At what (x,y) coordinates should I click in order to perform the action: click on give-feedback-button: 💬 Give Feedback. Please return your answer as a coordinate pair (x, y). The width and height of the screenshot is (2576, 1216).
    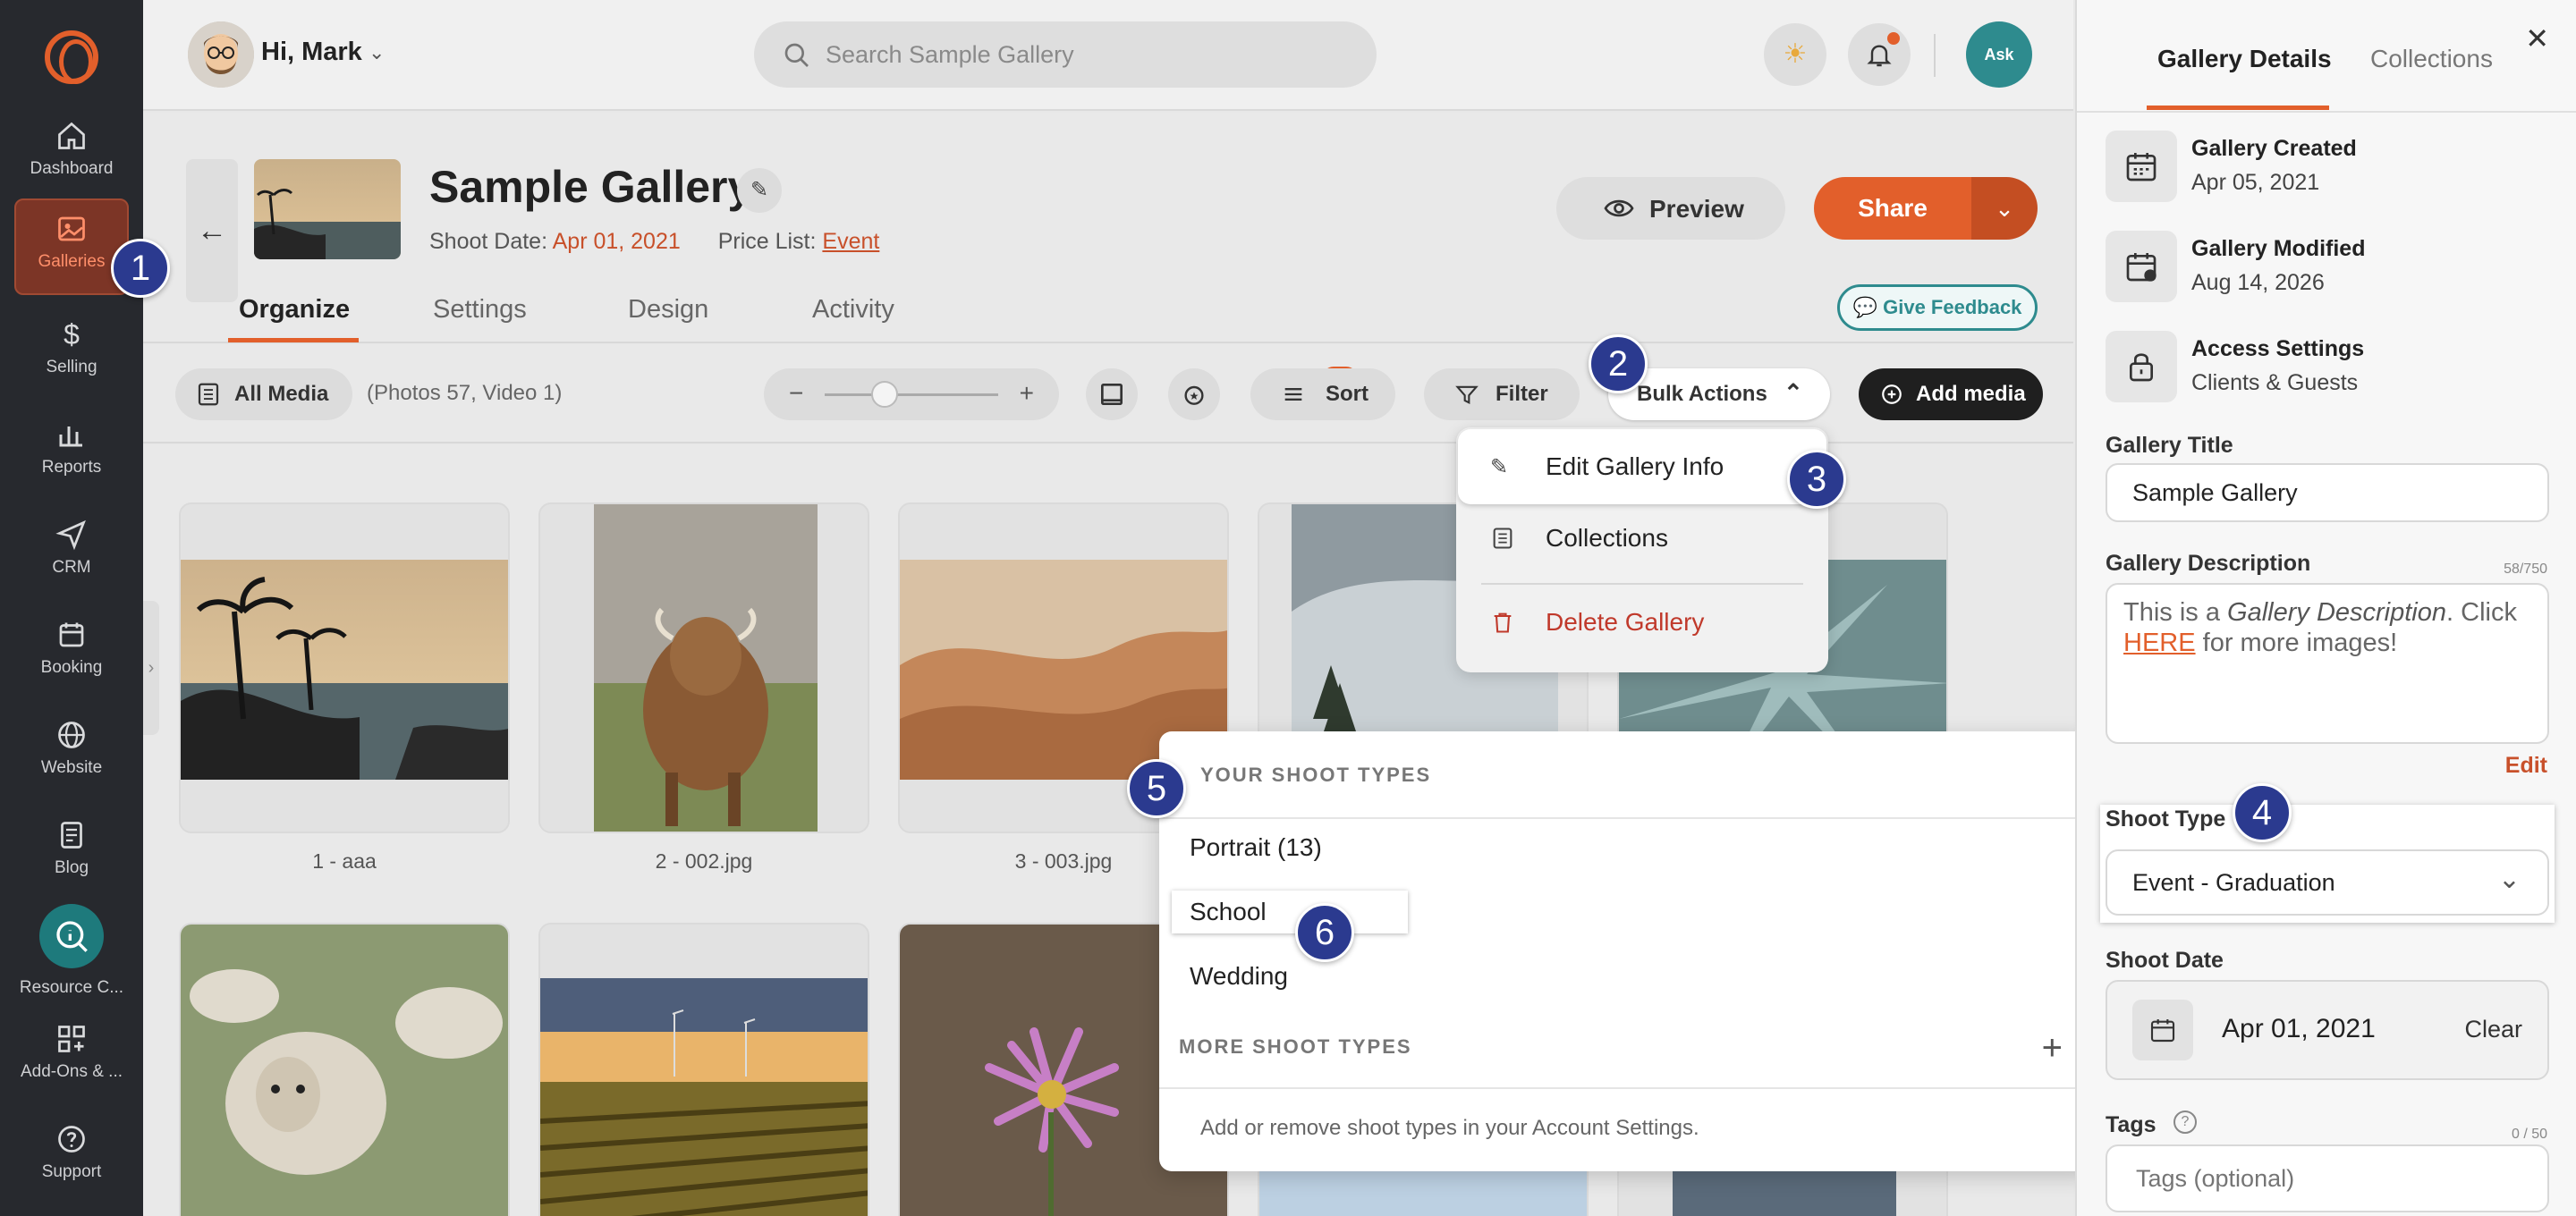
    Looking at the image, I should click on (1937, 307).